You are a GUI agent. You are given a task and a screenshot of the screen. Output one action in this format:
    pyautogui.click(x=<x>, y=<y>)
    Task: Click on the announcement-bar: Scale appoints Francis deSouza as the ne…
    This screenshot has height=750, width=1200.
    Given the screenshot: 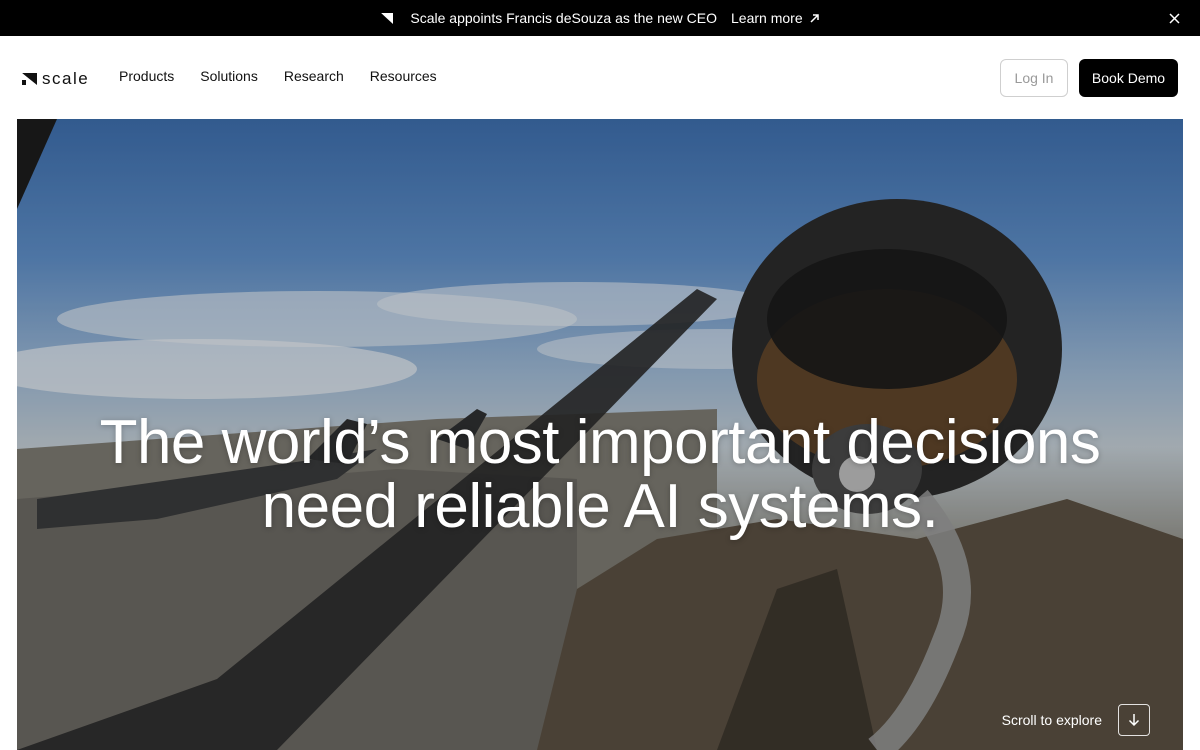 What is the action you would take?
    pyautogui.click(x=600, y=18)
    